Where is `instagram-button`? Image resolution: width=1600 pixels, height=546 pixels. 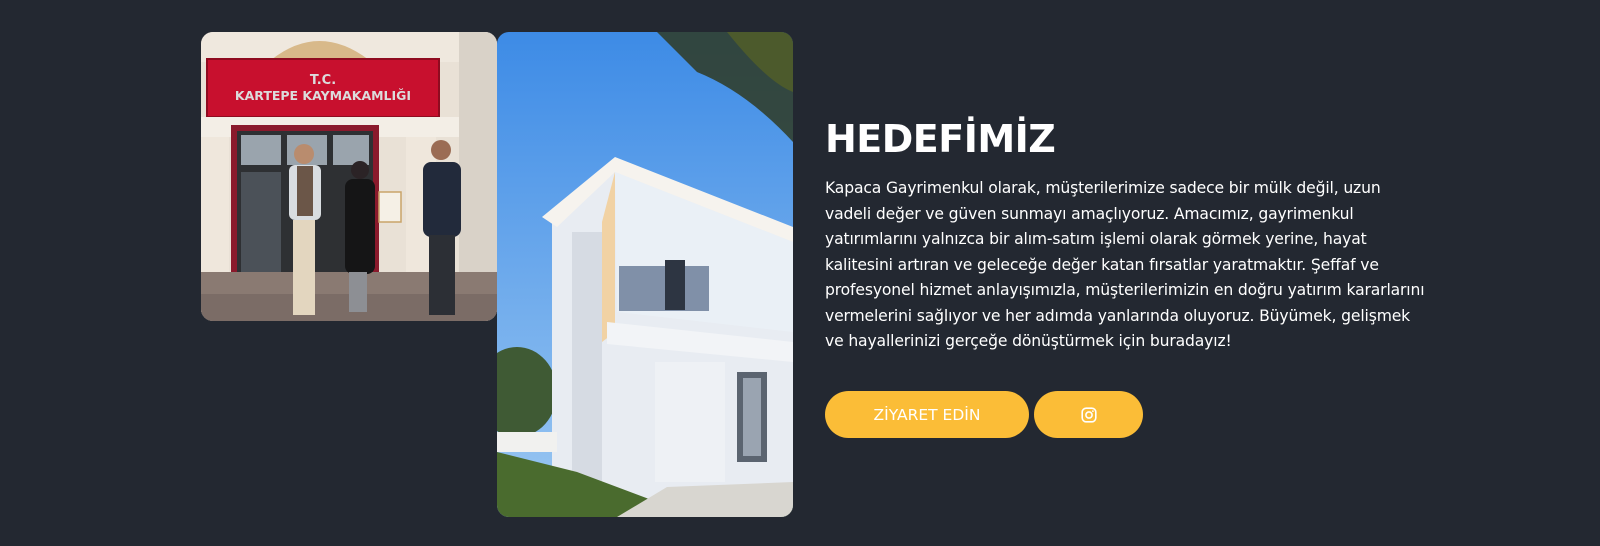
instagram-button is located at coordinates (1088, 414).